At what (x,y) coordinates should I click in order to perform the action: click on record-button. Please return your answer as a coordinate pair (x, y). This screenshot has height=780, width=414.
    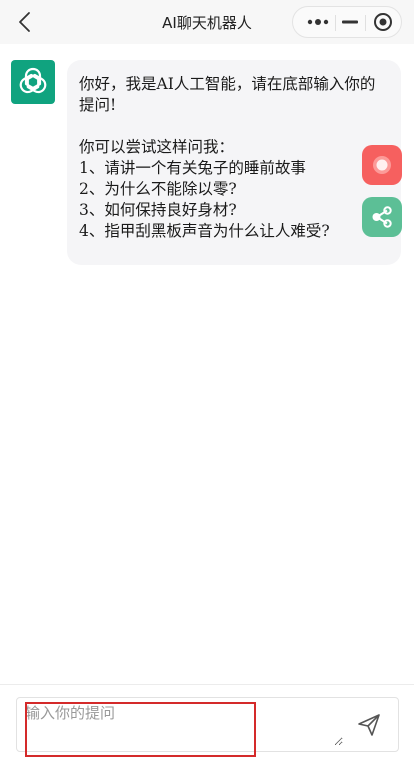
    Looking at the image, I should click on (382, 165).